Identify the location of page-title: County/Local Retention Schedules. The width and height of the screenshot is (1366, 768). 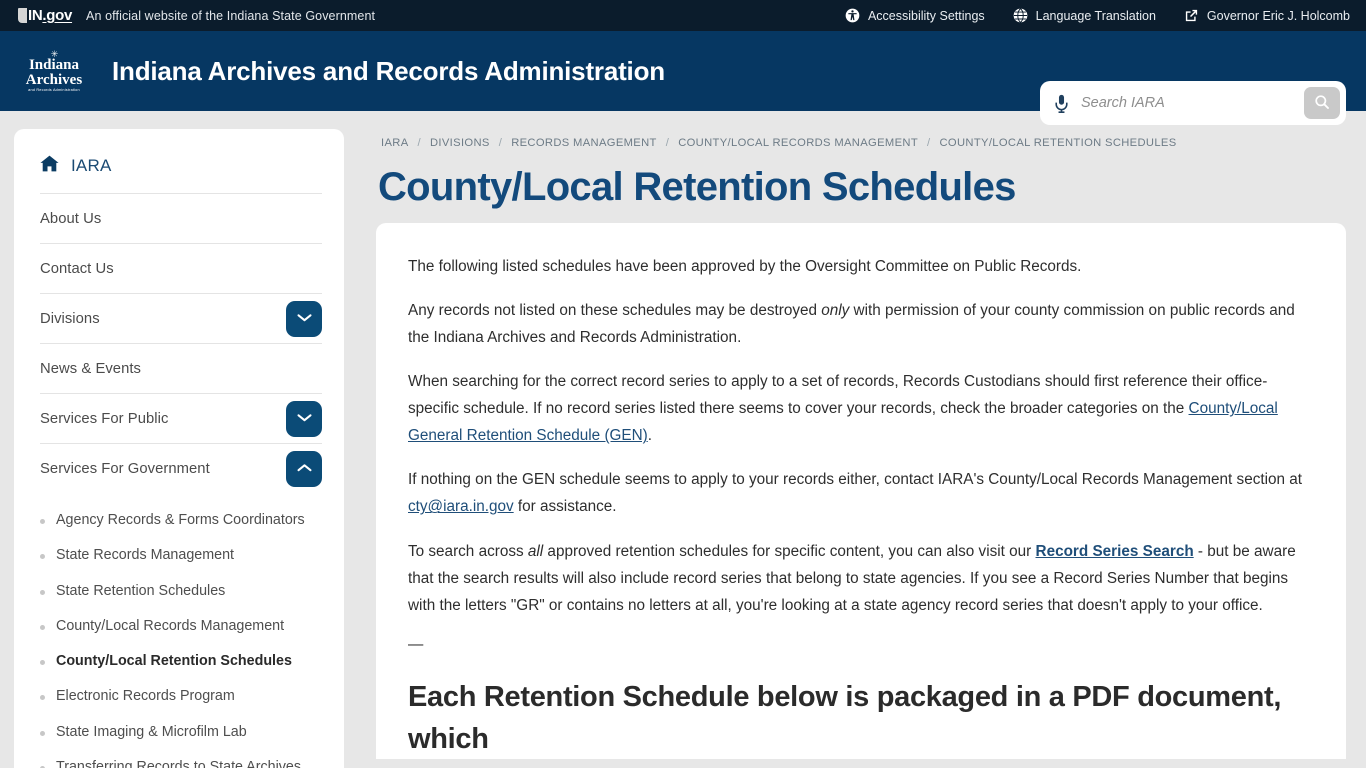
(697, 187).